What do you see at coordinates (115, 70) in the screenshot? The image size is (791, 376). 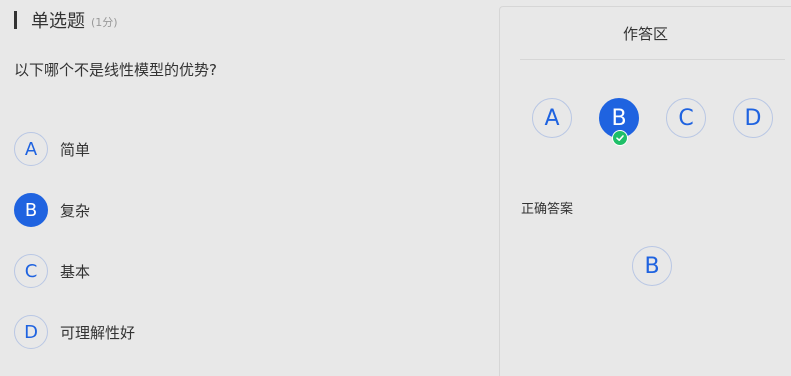 I see `question-text: 以下哪个不是线性模型的优势?` at bounding box center [115, 70].